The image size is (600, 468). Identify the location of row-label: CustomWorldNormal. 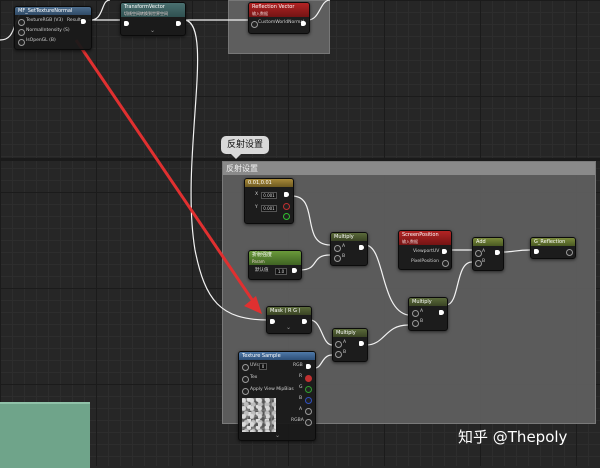
(281, 22).